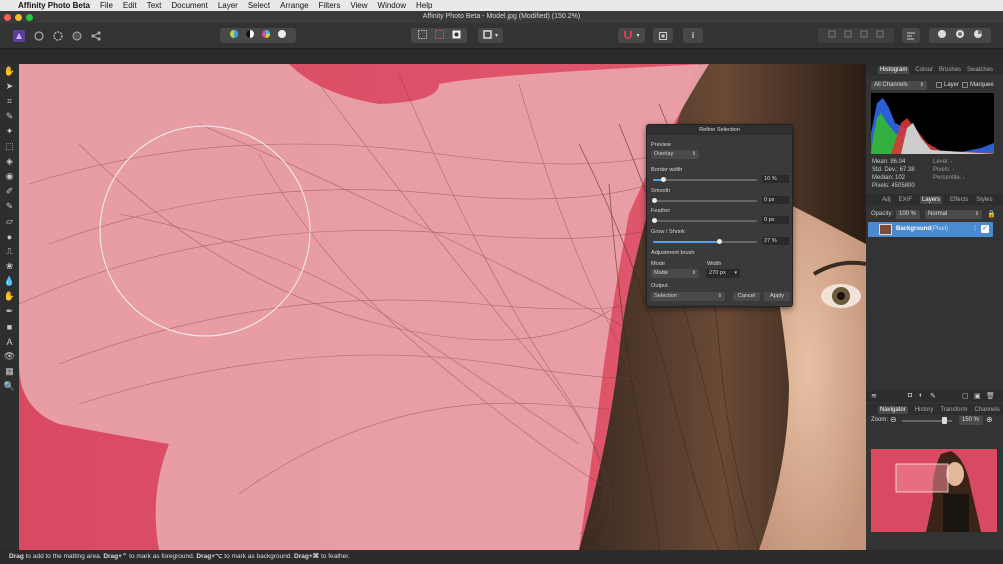 The height and width of the screenshot is (564, 1003). What do you see at coordinates (9, 266) in the screenshot?
I see `inpainting-icon: ❀` at bounding box center [9, 266].